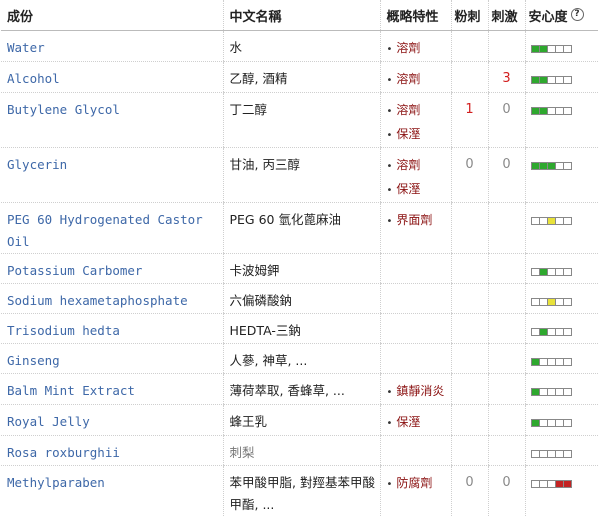 This screenshot has width=600, height=516. What do you see at coordinates (469, 15) in the screenshot?
I see `header-acne: 粉刺` at bounding box center [469, 15].